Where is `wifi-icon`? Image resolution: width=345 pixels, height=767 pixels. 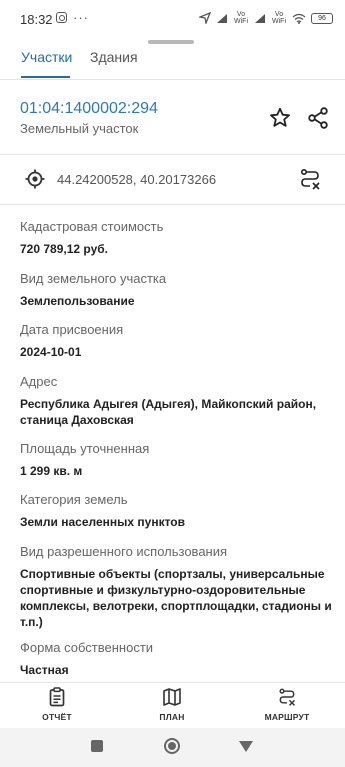 wifi-icon is located at coordinates (299, 18).